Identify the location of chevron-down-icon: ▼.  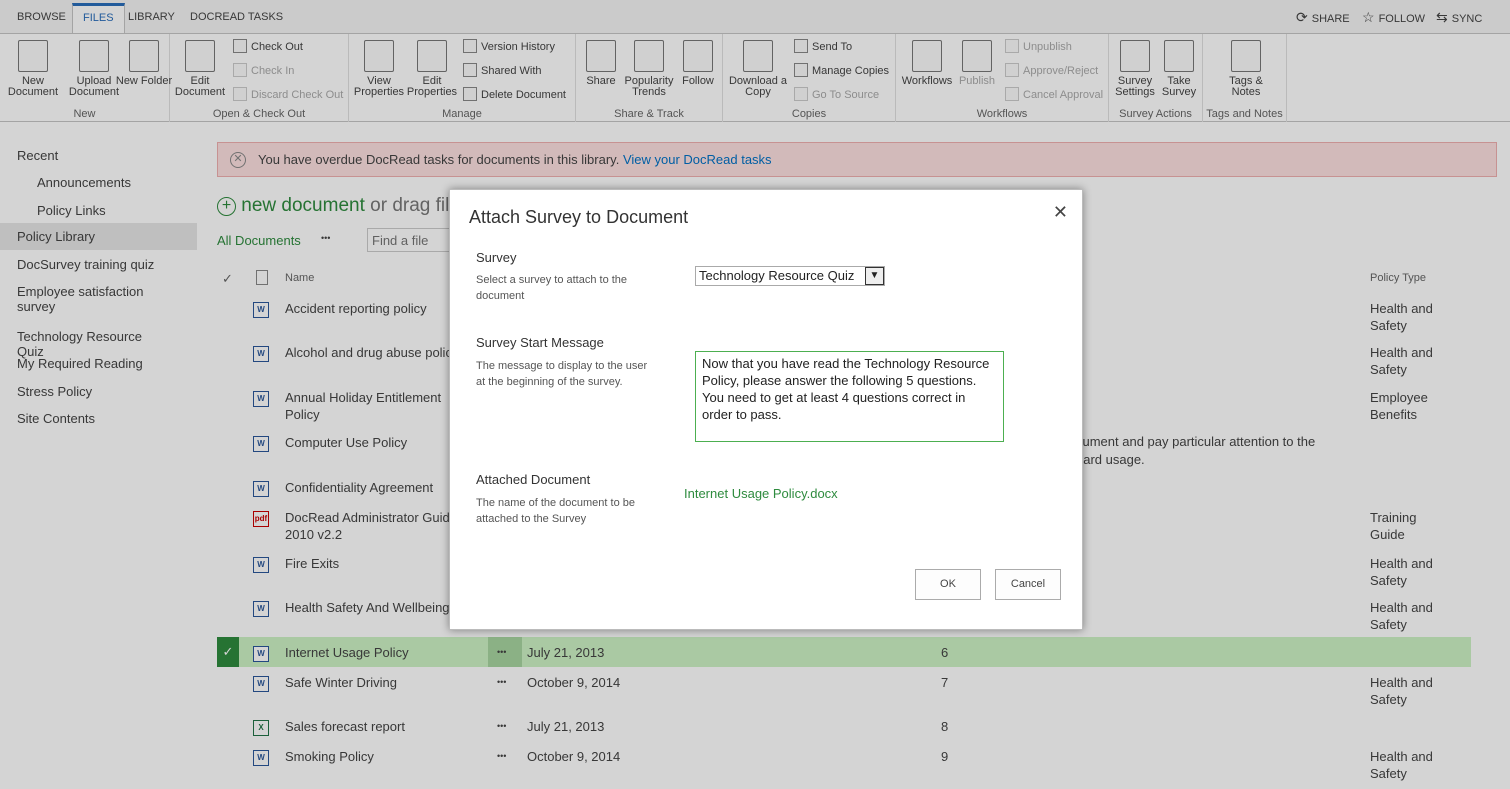
(874, 276).